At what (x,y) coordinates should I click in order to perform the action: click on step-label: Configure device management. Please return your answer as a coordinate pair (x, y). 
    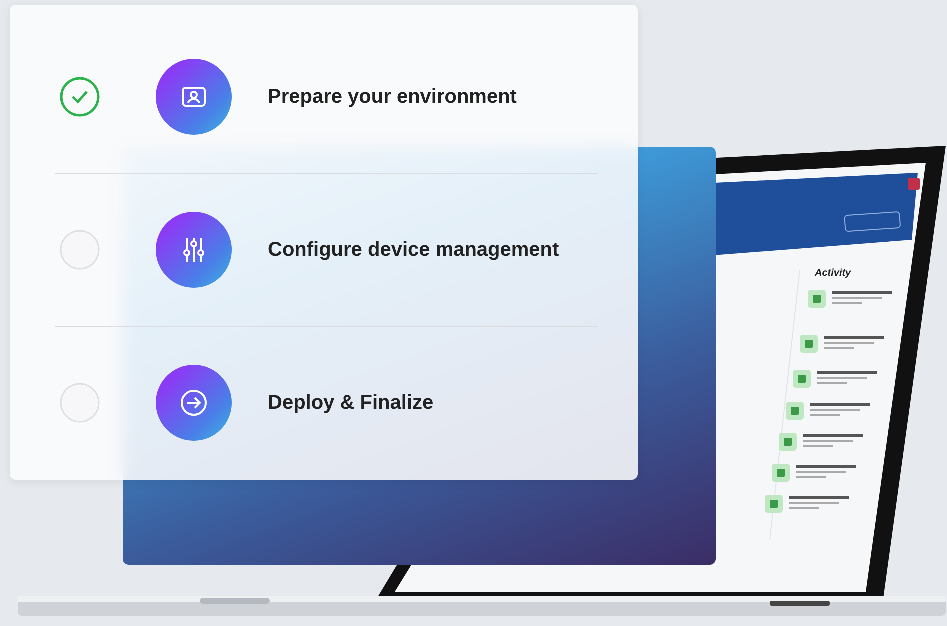
    Looking at the image, I should click on (414, 250).